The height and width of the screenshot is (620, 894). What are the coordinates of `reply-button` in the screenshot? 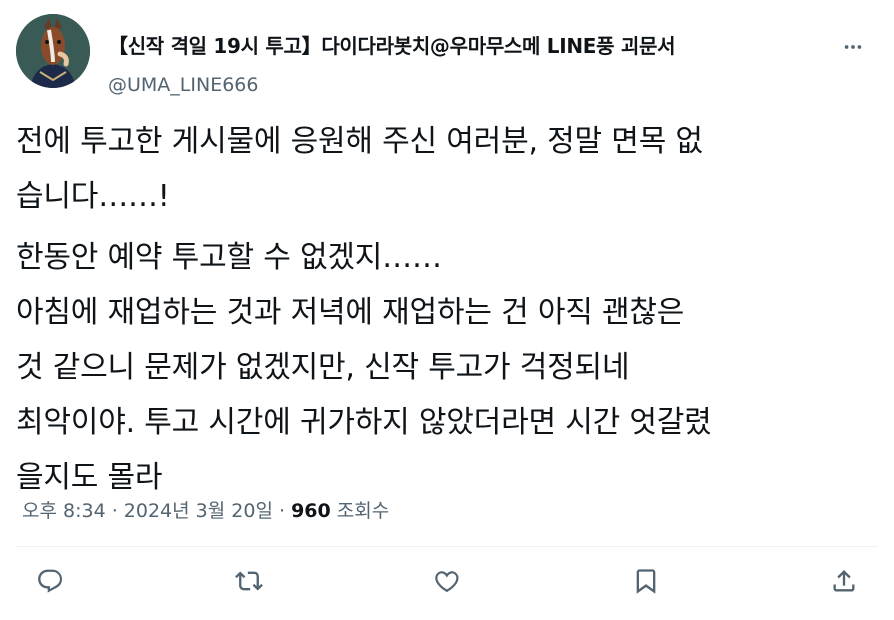 It's located at (50, 581).